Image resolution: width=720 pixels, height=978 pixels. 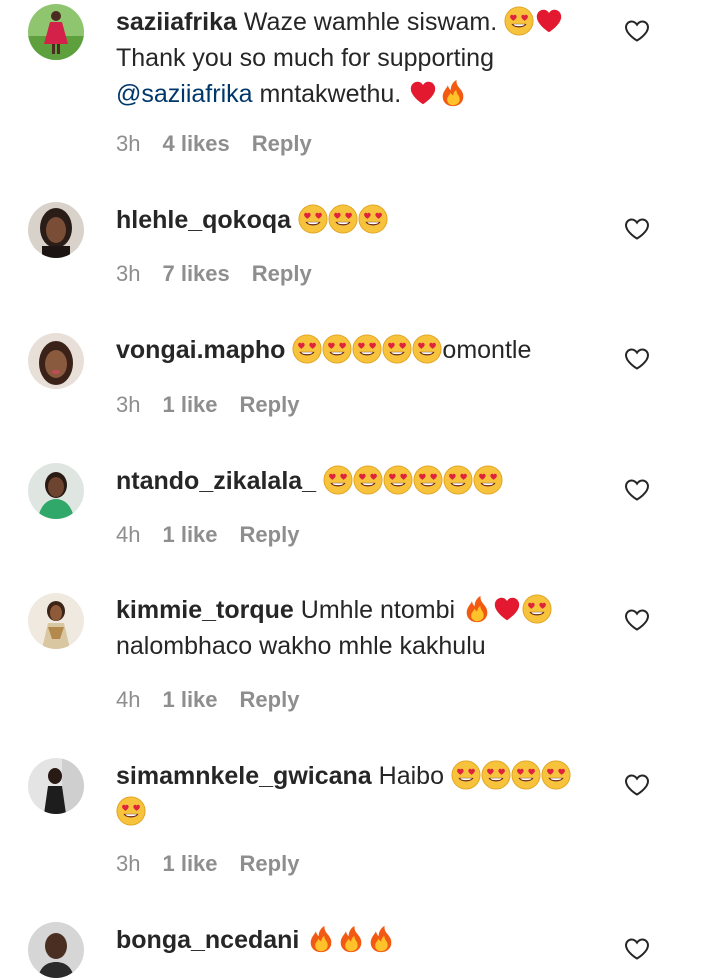 I want to click on comment-body: omontle, so click(x=487, y=350).